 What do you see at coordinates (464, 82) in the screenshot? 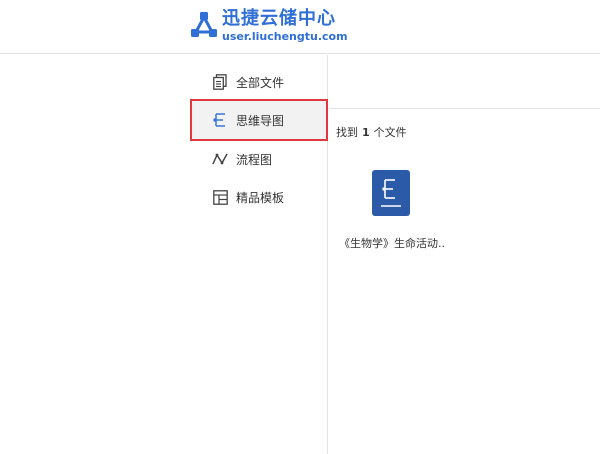
I see `main-toolbar` at bounding box center [464, 82].